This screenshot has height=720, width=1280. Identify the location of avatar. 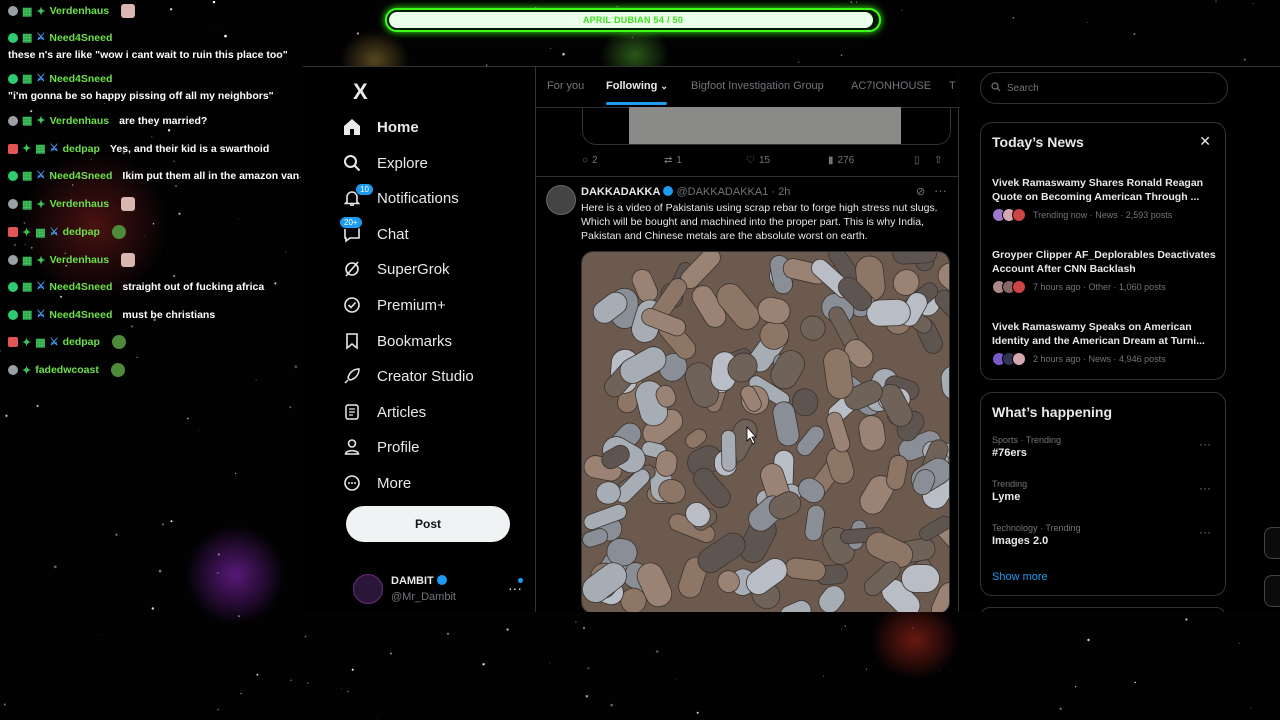
(561, 200).